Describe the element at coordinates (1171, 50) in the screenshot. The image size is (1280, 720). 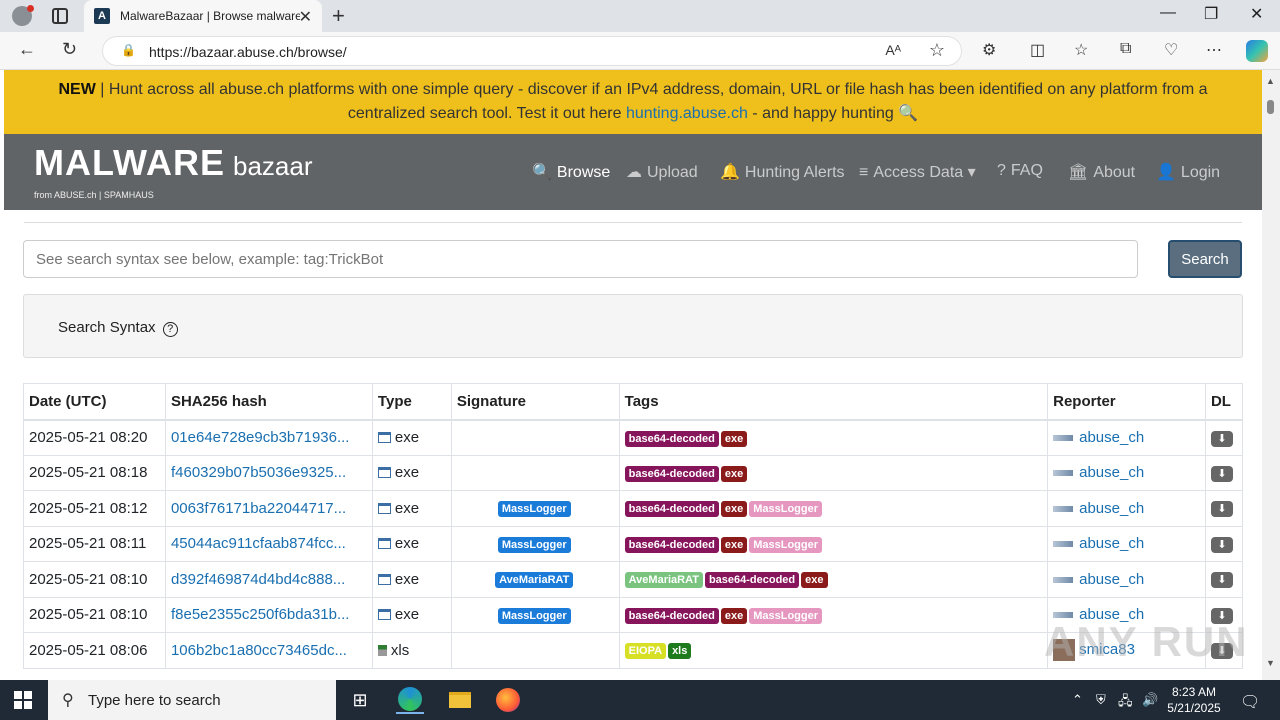
I see `performance-icon: ♡` at that location.